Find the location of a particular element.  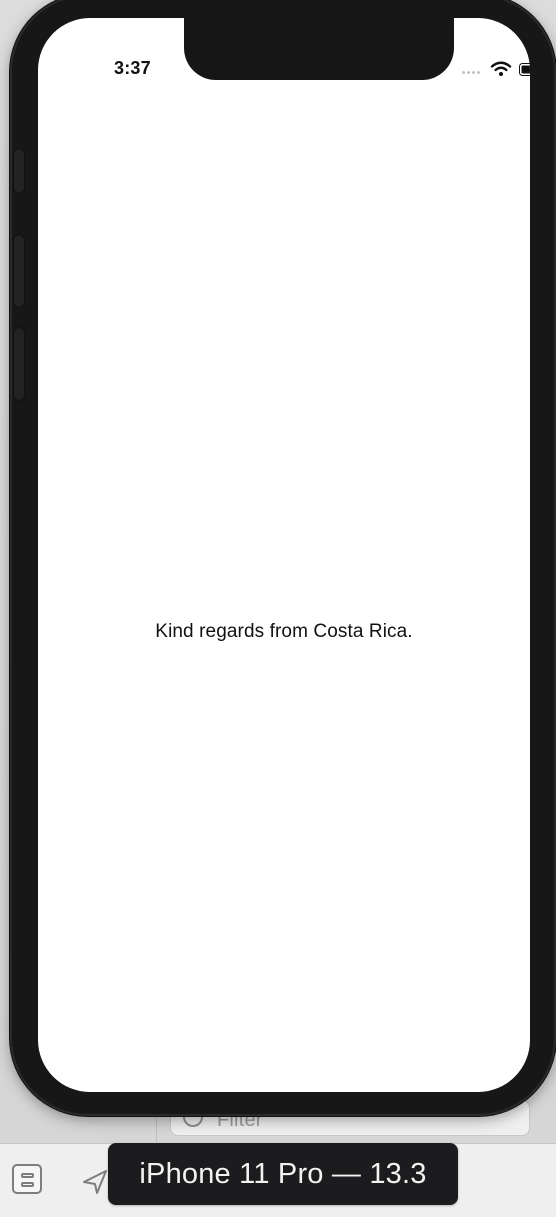

location-icon is located at coordinates (95, 1181).